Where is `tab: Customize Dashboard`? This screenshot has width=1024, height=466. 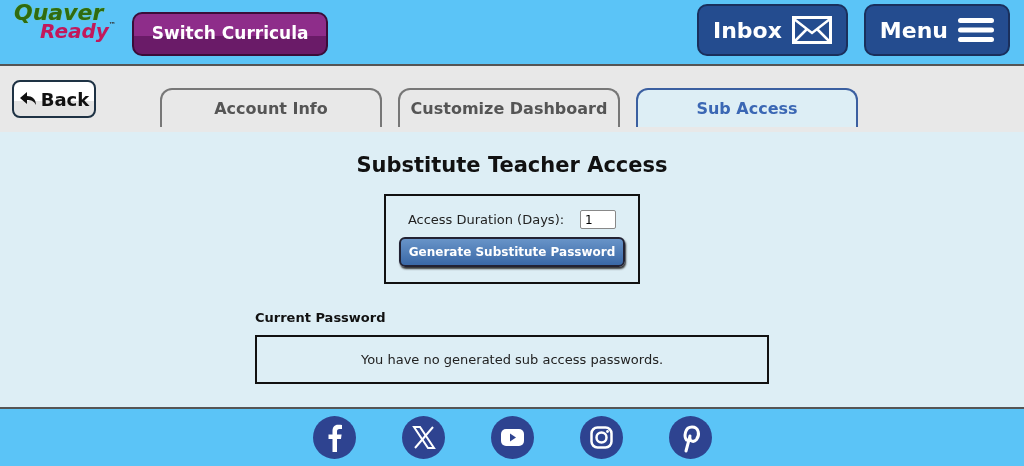
tab: Customize Dashboard is located at coordinates (509, 107).